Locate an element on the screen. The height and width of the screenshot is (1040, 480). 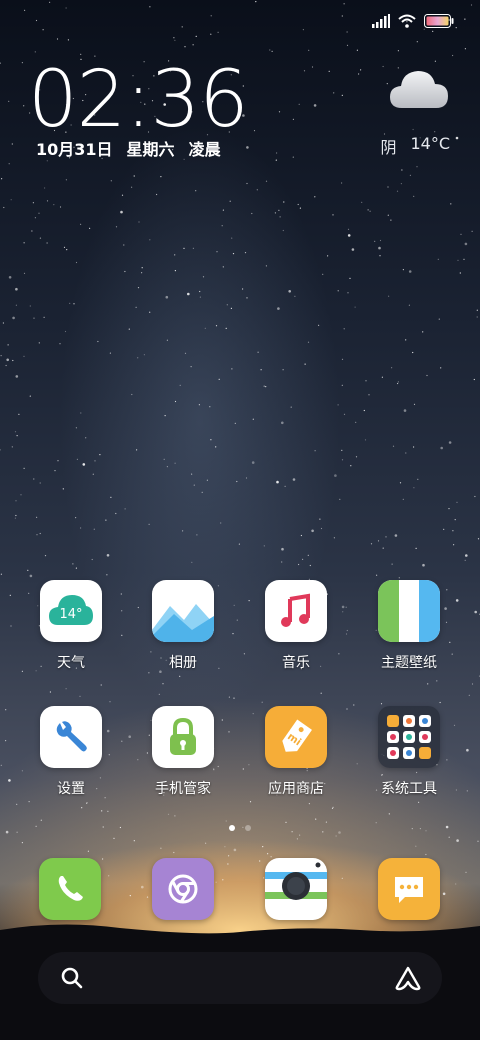
folder-system-tools: 系统工具 is located at coordinates (409, 752).